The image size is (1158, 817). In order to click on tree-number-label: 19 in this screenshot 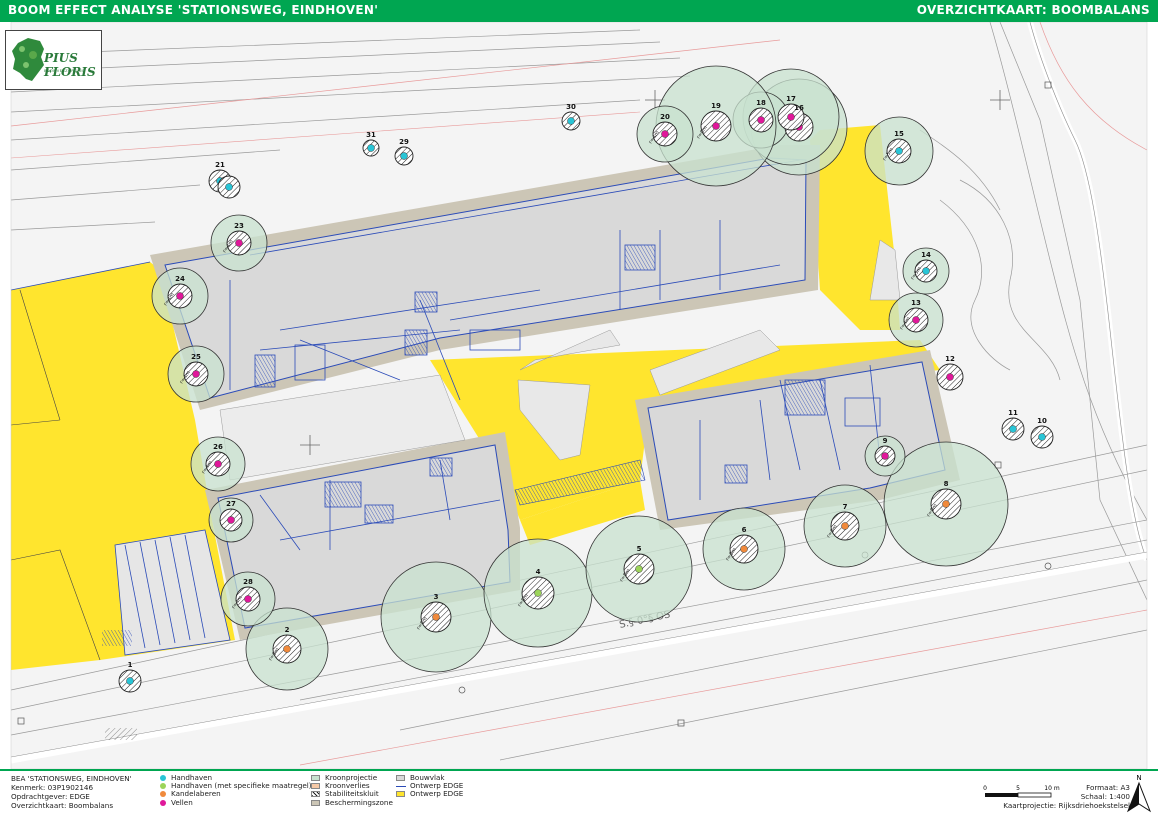, I will do `click(716, 106)`.